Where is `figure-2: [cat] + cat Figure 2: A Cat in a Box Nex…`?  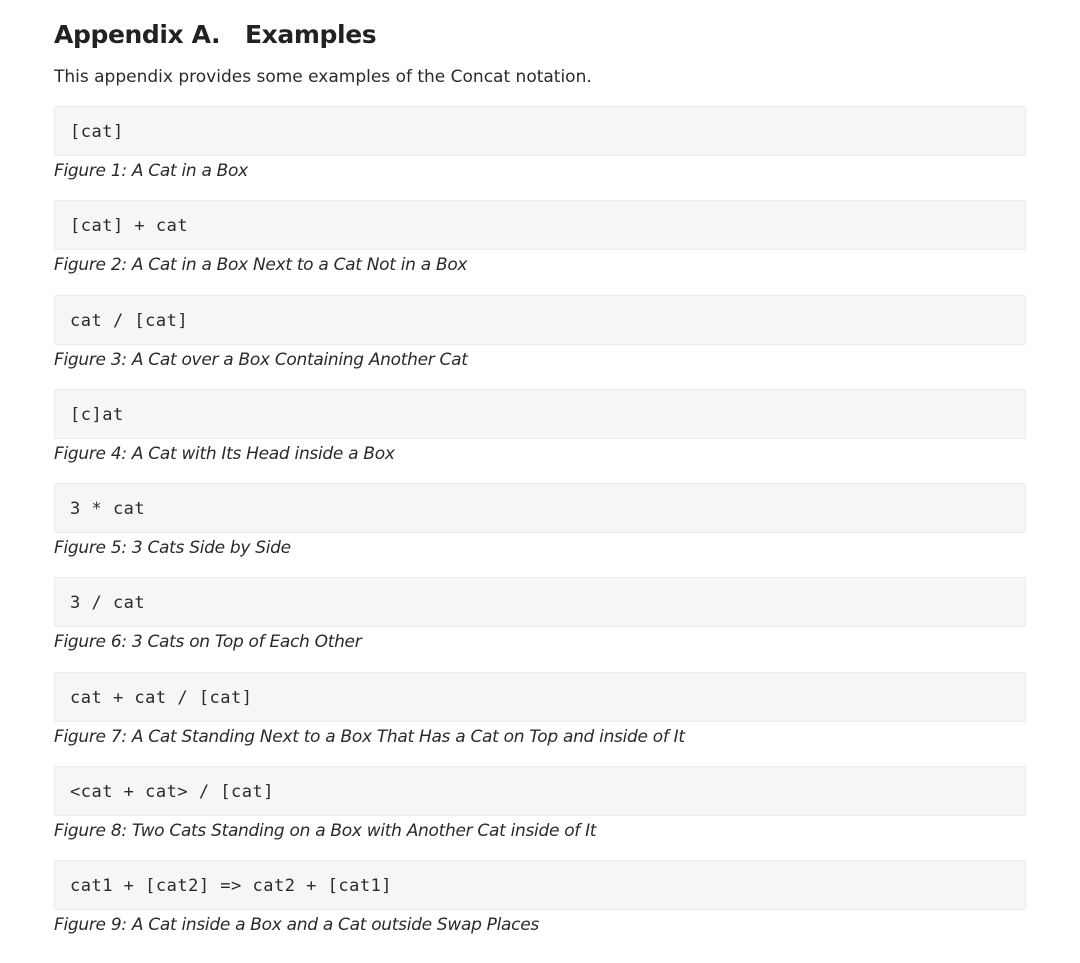
figure-2: [cat] + cat Figure 2: A Cat in a Box Nex… is located at coordinates (540, 247).